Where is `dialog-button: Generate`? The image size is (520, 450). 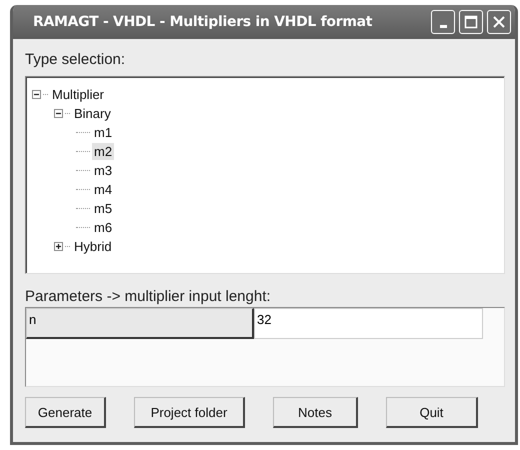
dialog-button: Generate is located at coordinates (65, 412).